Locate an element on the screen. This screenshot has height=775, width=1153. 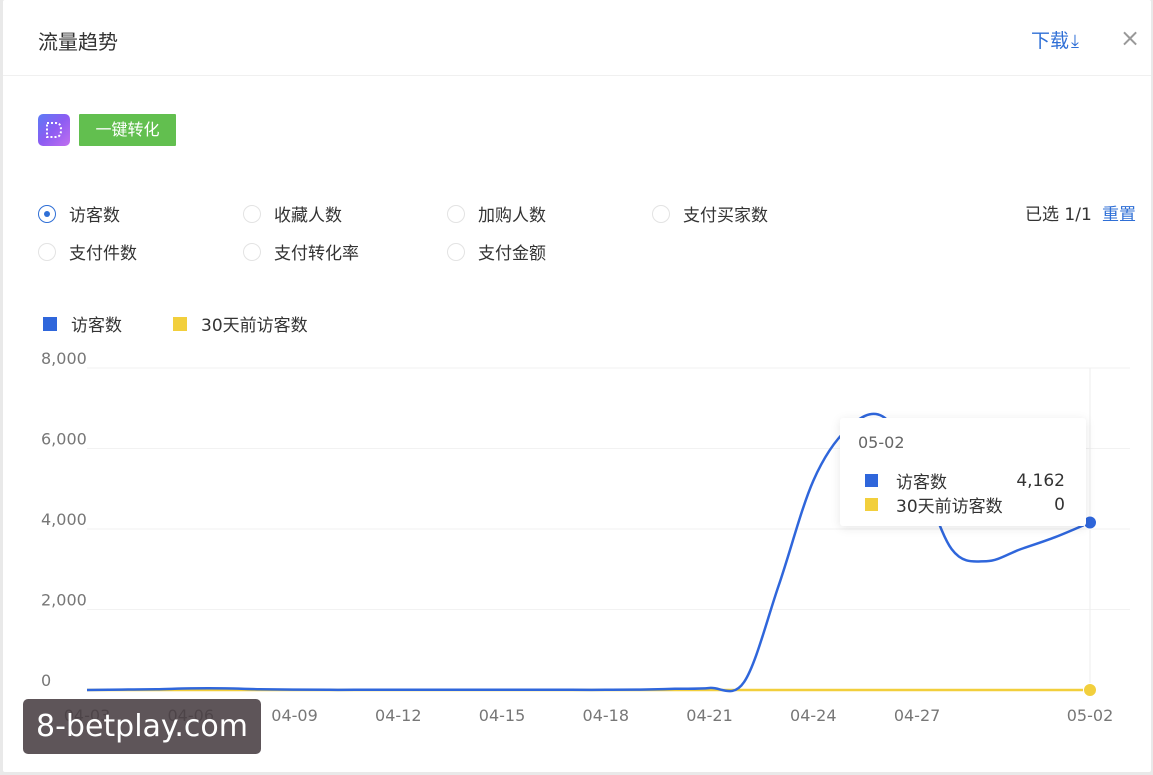
tooltip-row-previous: 30天前访客数 0 is located at coordinates (965, 504).